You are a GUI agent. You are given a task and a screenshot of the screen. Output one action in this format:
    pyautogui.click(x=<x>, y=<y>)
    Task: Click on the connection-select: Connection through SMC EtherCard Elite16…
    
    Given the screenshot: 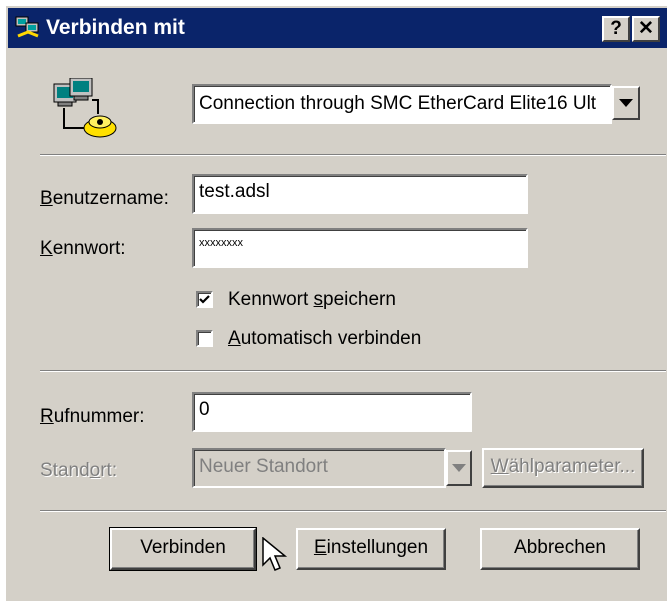 What is the action you would take?
    pyautogui.click(x=402, y=104)
    